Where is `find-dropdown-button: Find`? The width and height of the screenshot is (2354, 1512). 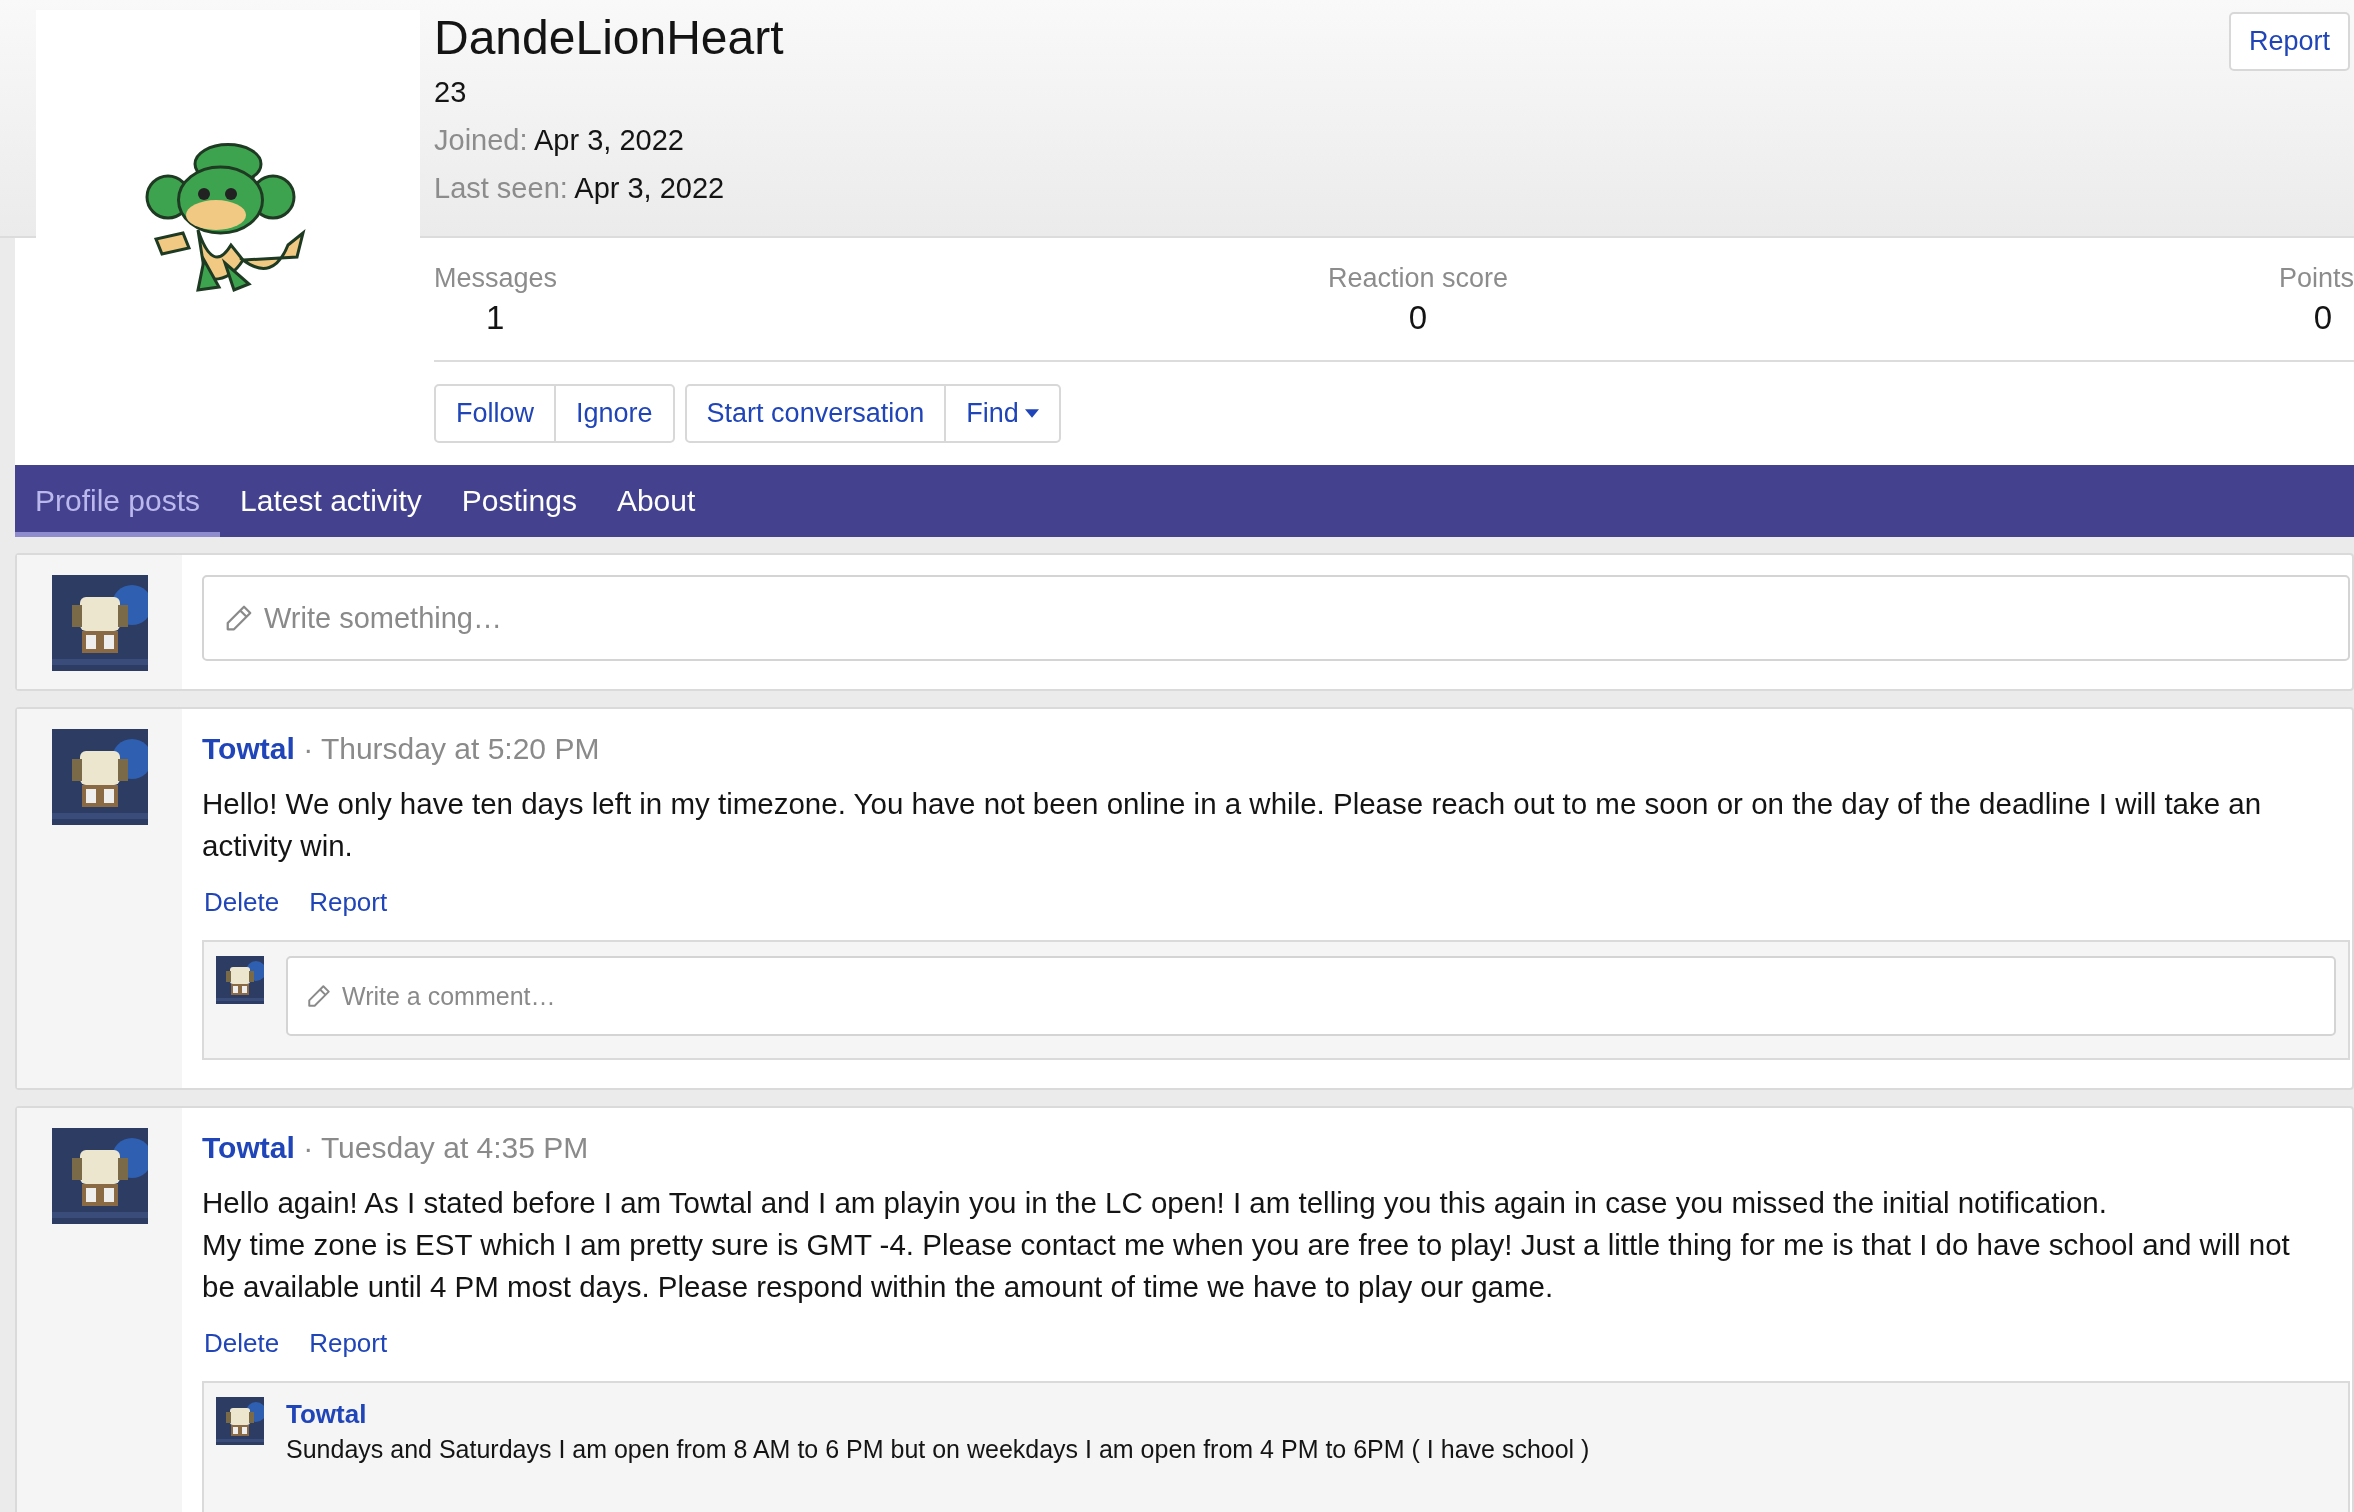
find-dropdown-button: Find is located at coordinates (1003, 413).